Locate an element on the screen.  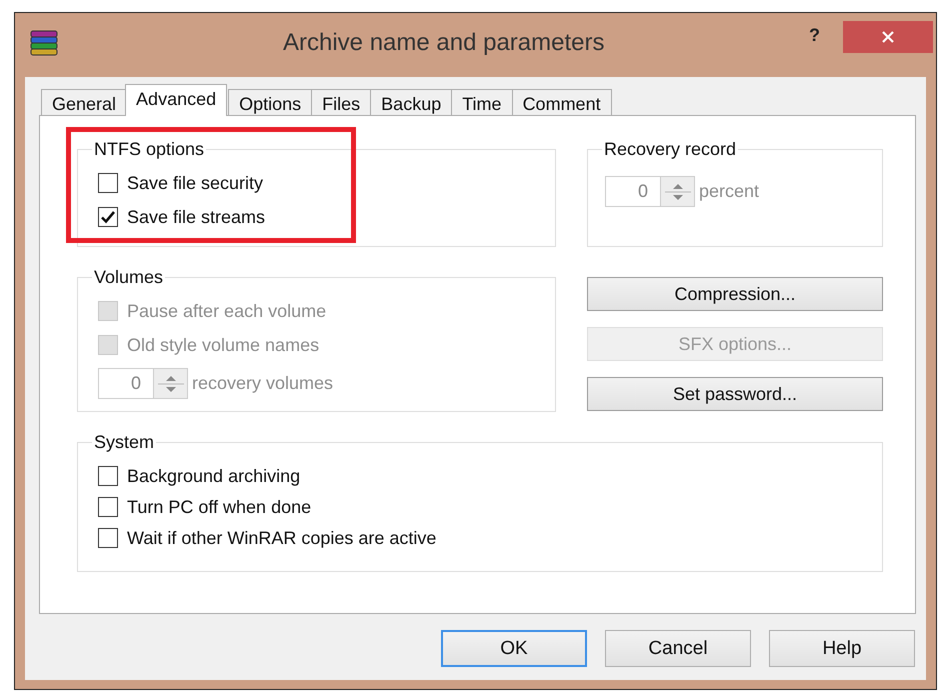
unit-label: recovery volumes is located at coordinates (263, 383).